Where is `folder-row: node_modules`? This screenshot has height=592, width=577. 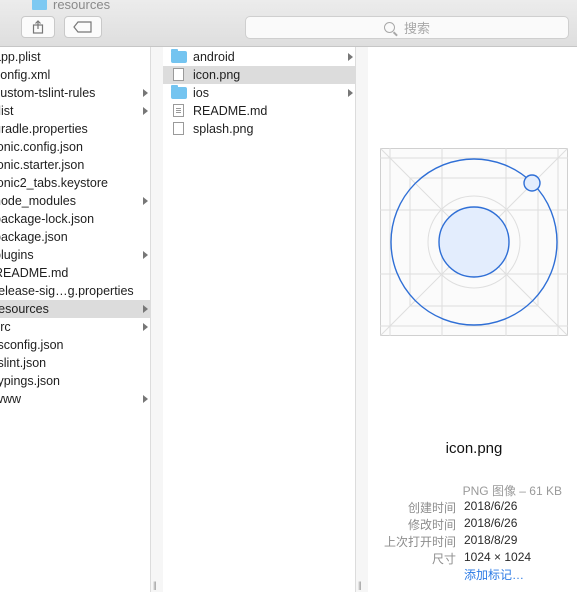 folder-row: node_modules is located at coordinates (75, 201).